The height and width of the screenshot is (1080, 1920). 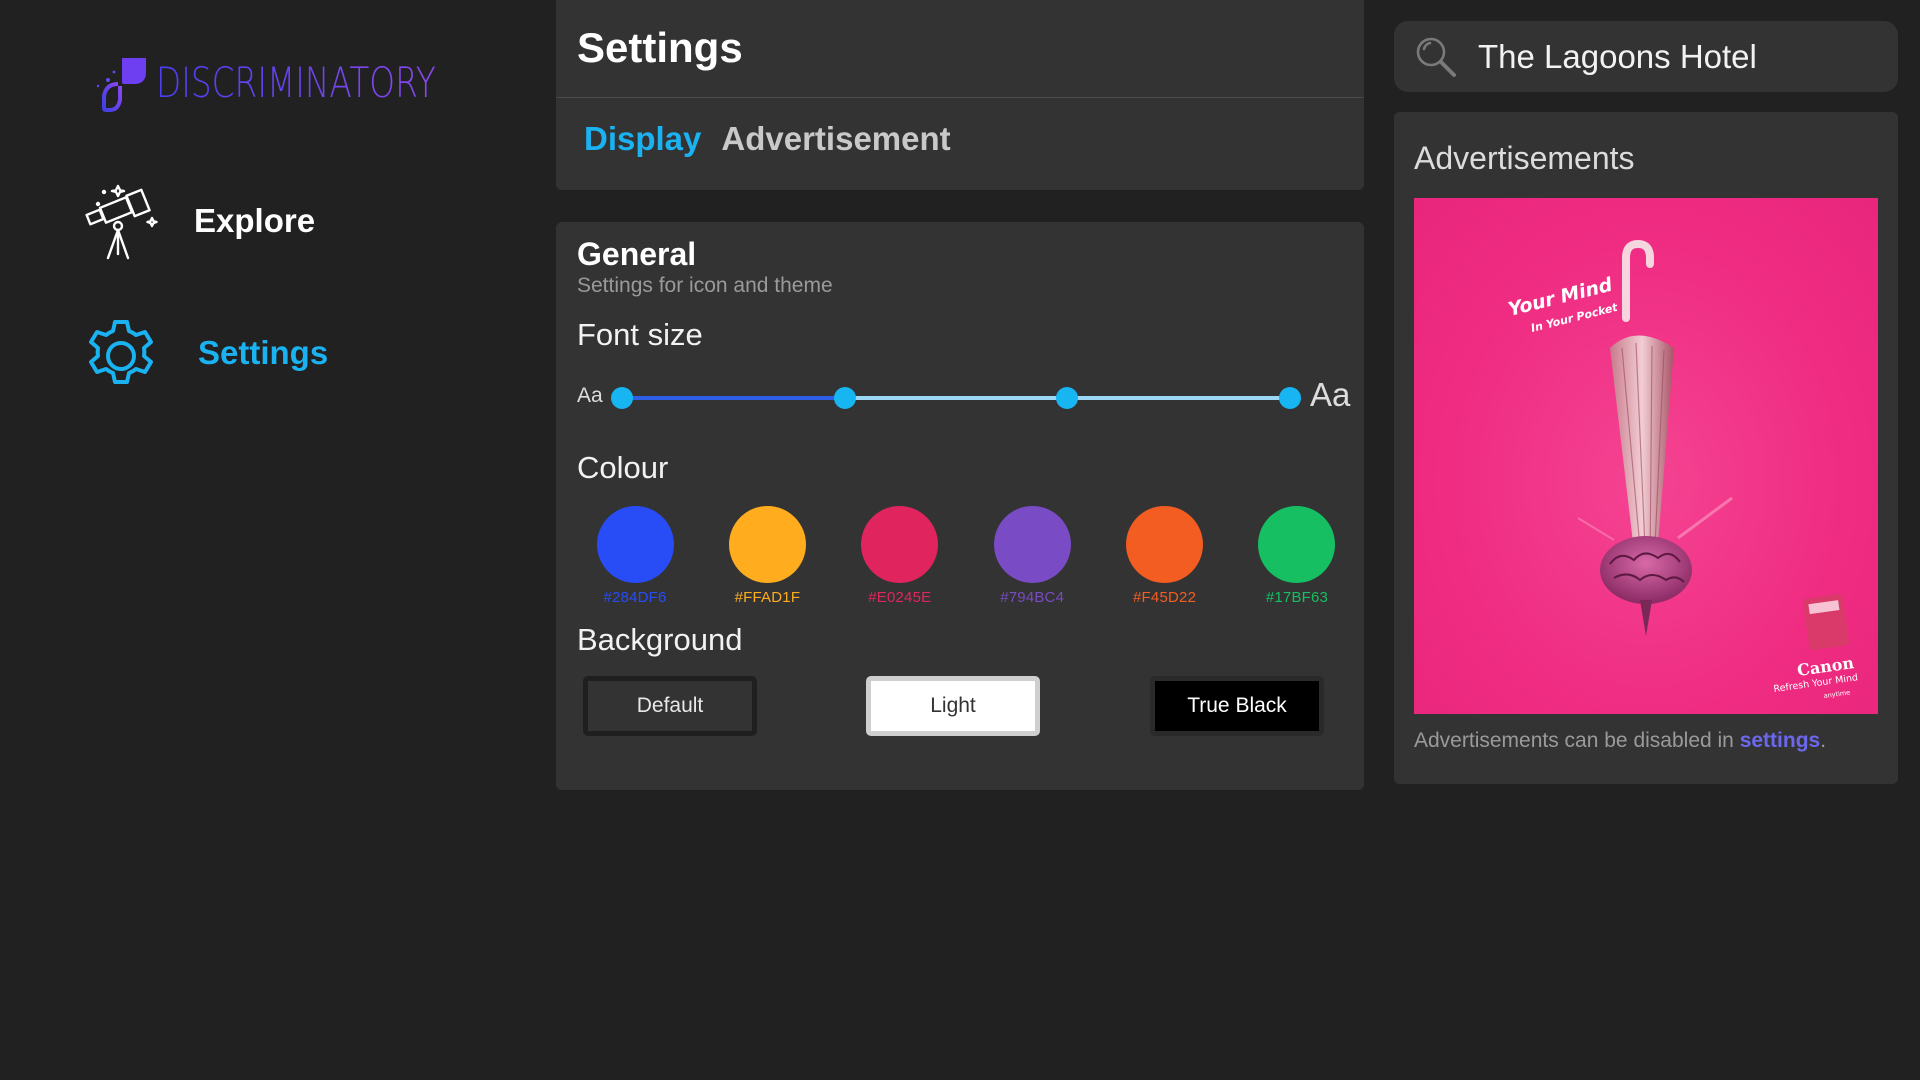 I want to click on colour-swatch: #FFAD1F, so click(x=767, y=556).